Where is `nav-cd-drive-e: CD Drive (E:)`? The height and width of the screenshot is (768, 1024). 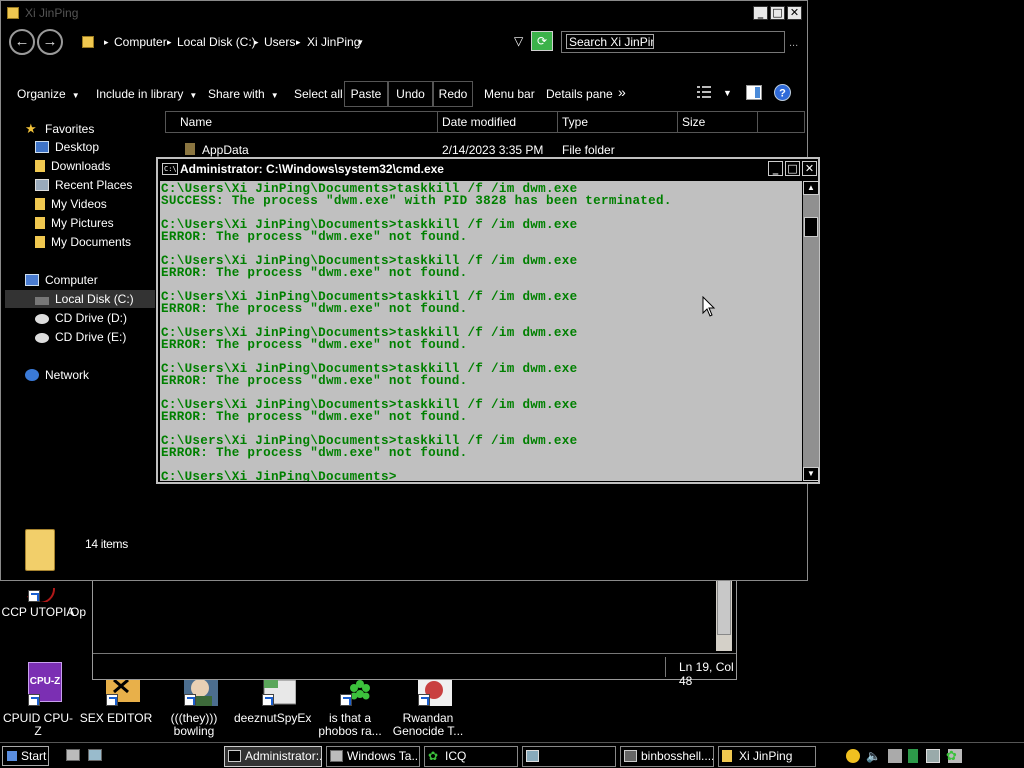
nav-cd-drive-e: CD Drive (E:) is located at coordinates (80, 337).